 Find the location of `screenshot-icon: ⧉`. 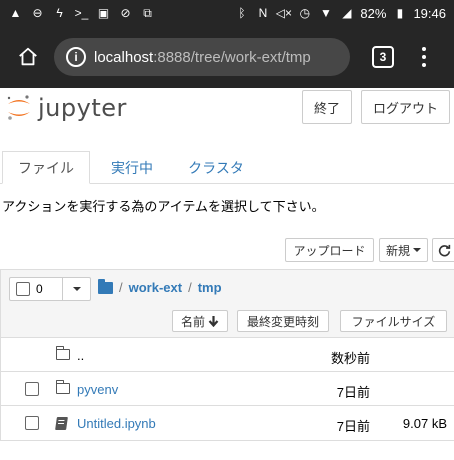

screenshot-icon: ⧉ is located at coordinates (147, 13).